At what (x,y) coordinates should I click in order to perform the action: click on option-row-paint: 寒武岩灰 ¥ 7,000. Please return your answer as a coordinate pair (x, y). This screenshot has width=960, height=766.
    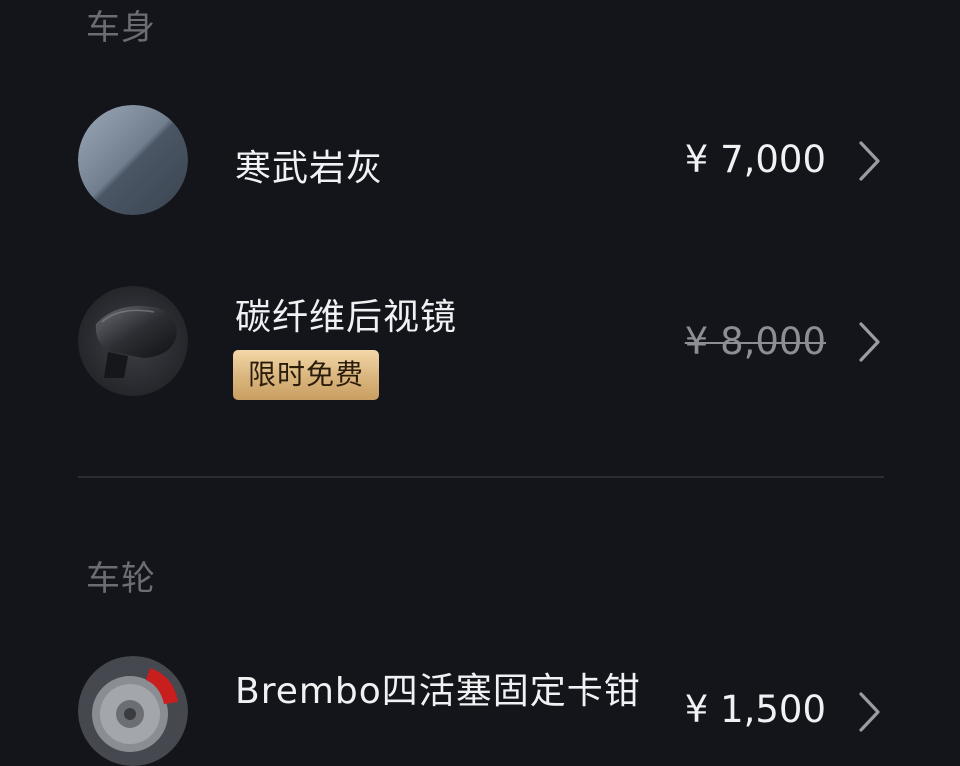
    Looking at the image, I should click on (481, 160).